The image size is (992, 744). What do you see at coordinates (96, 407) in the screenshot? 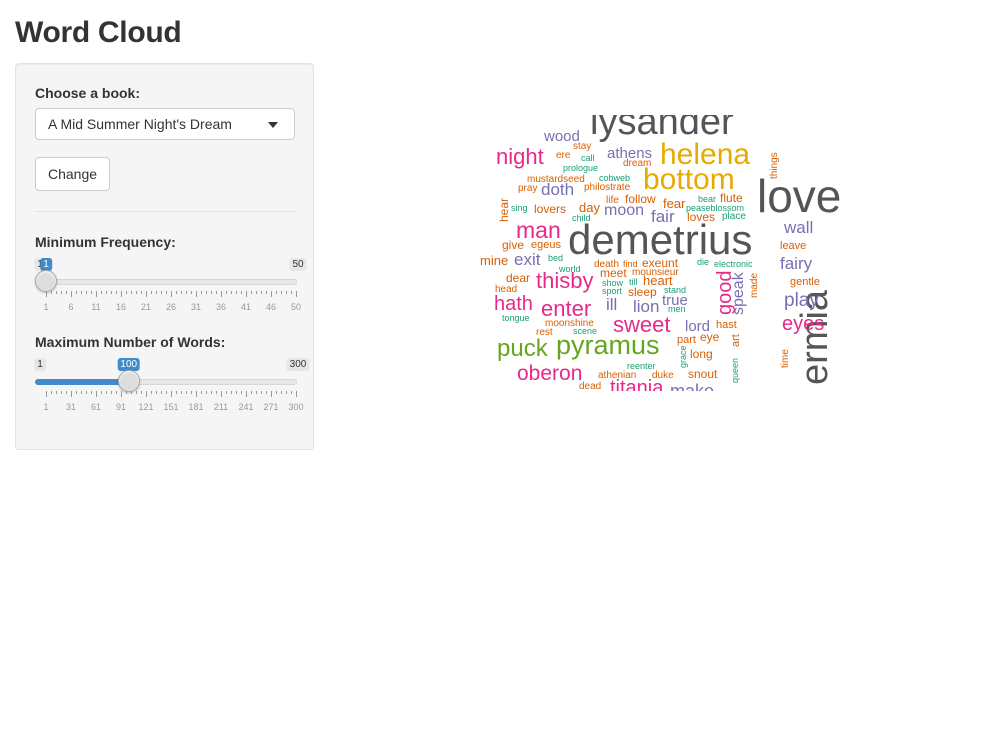
I see `slider-tick-label: 61` at bounding box center [96, 407].